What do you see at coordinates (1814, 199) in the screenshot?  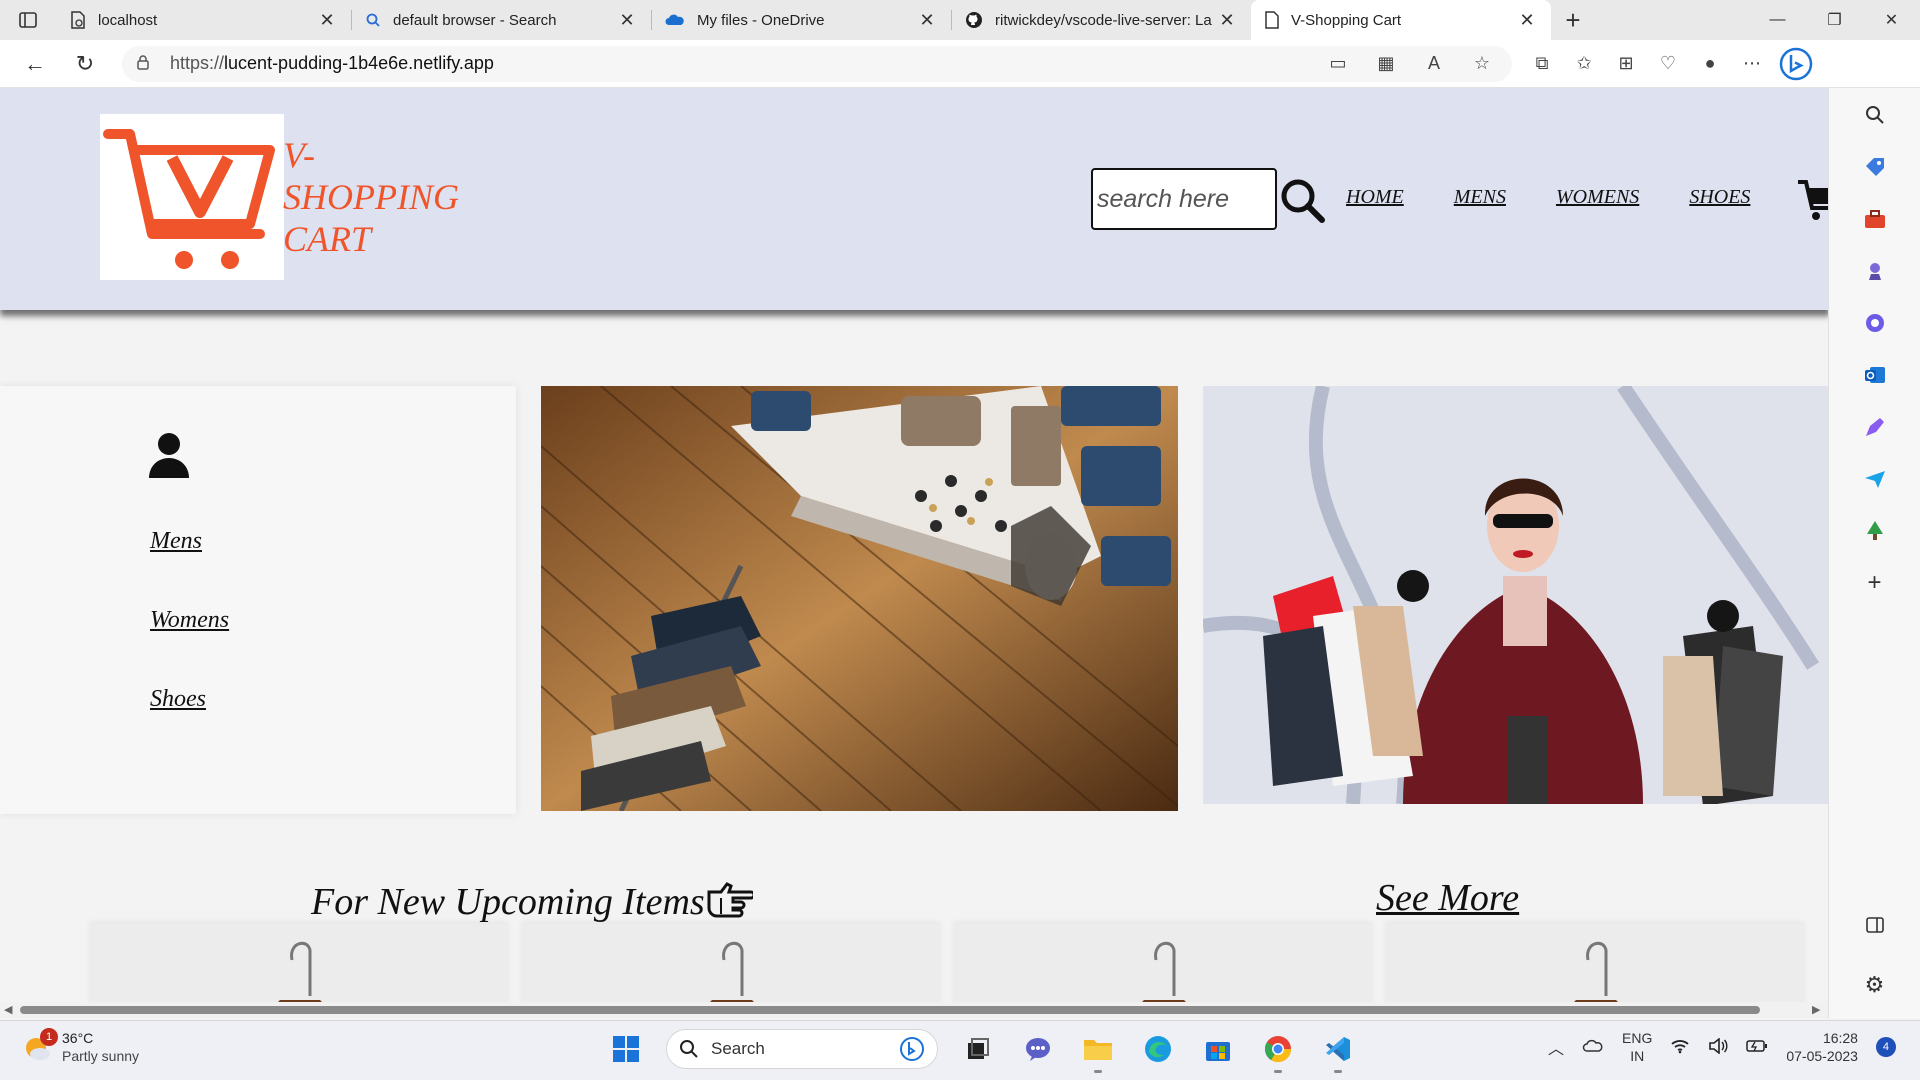 I see `shopping-cart-icon` at bounding box center [1814, 199].